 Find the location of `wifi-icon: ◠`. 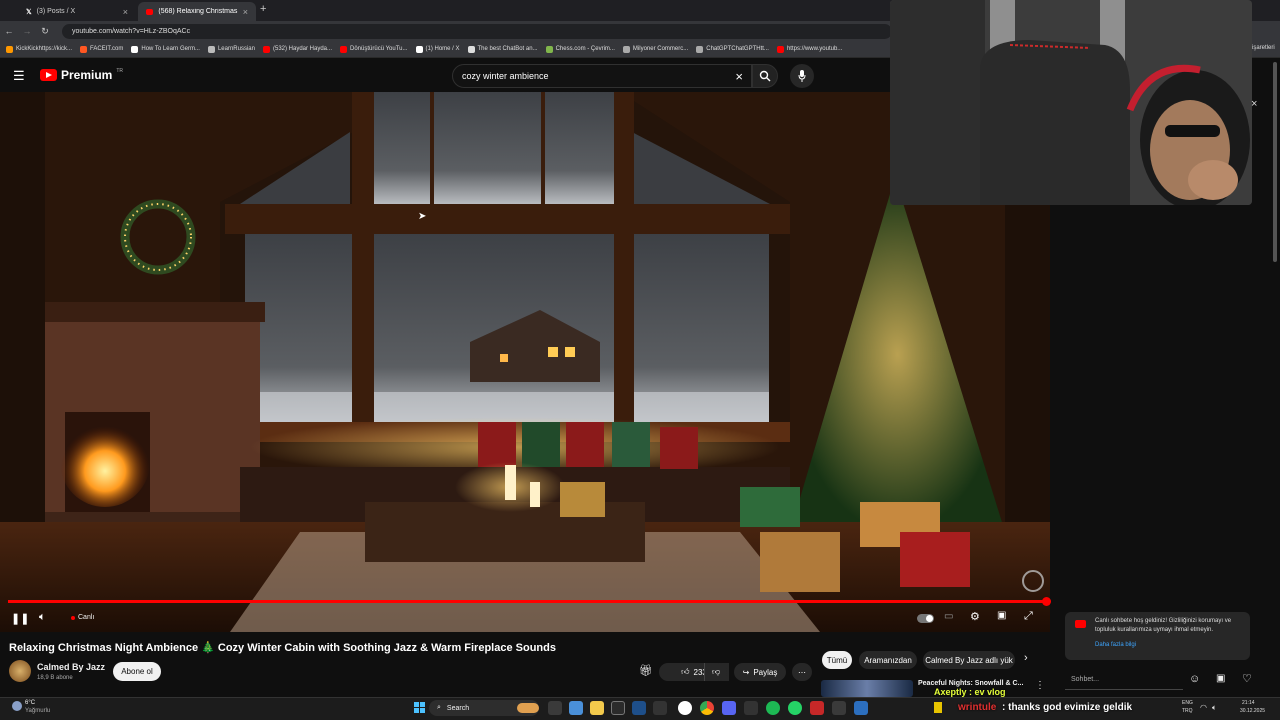

wifi-icon: ◠ is located at coordinates (1203, 707).